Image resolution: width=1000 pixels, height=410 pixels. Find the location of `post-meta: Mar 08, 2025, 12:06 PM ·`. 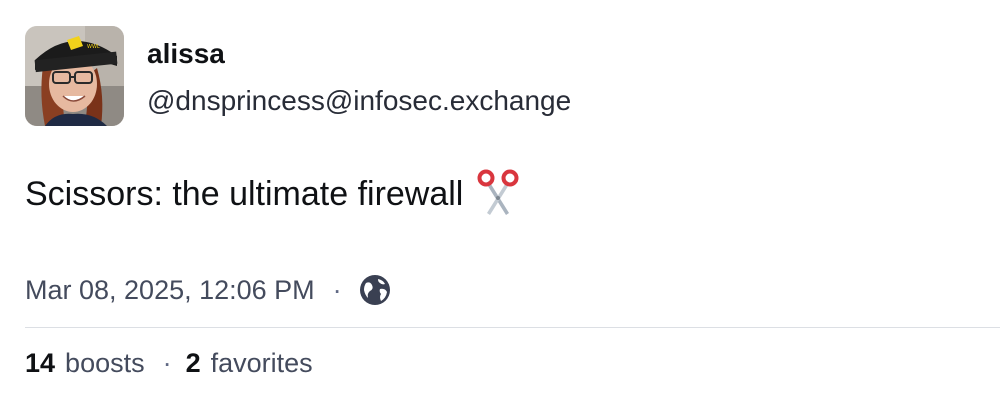

post-meta: Mar 08, 2025, 12:06 PM · is located at coordinates (208, 290).